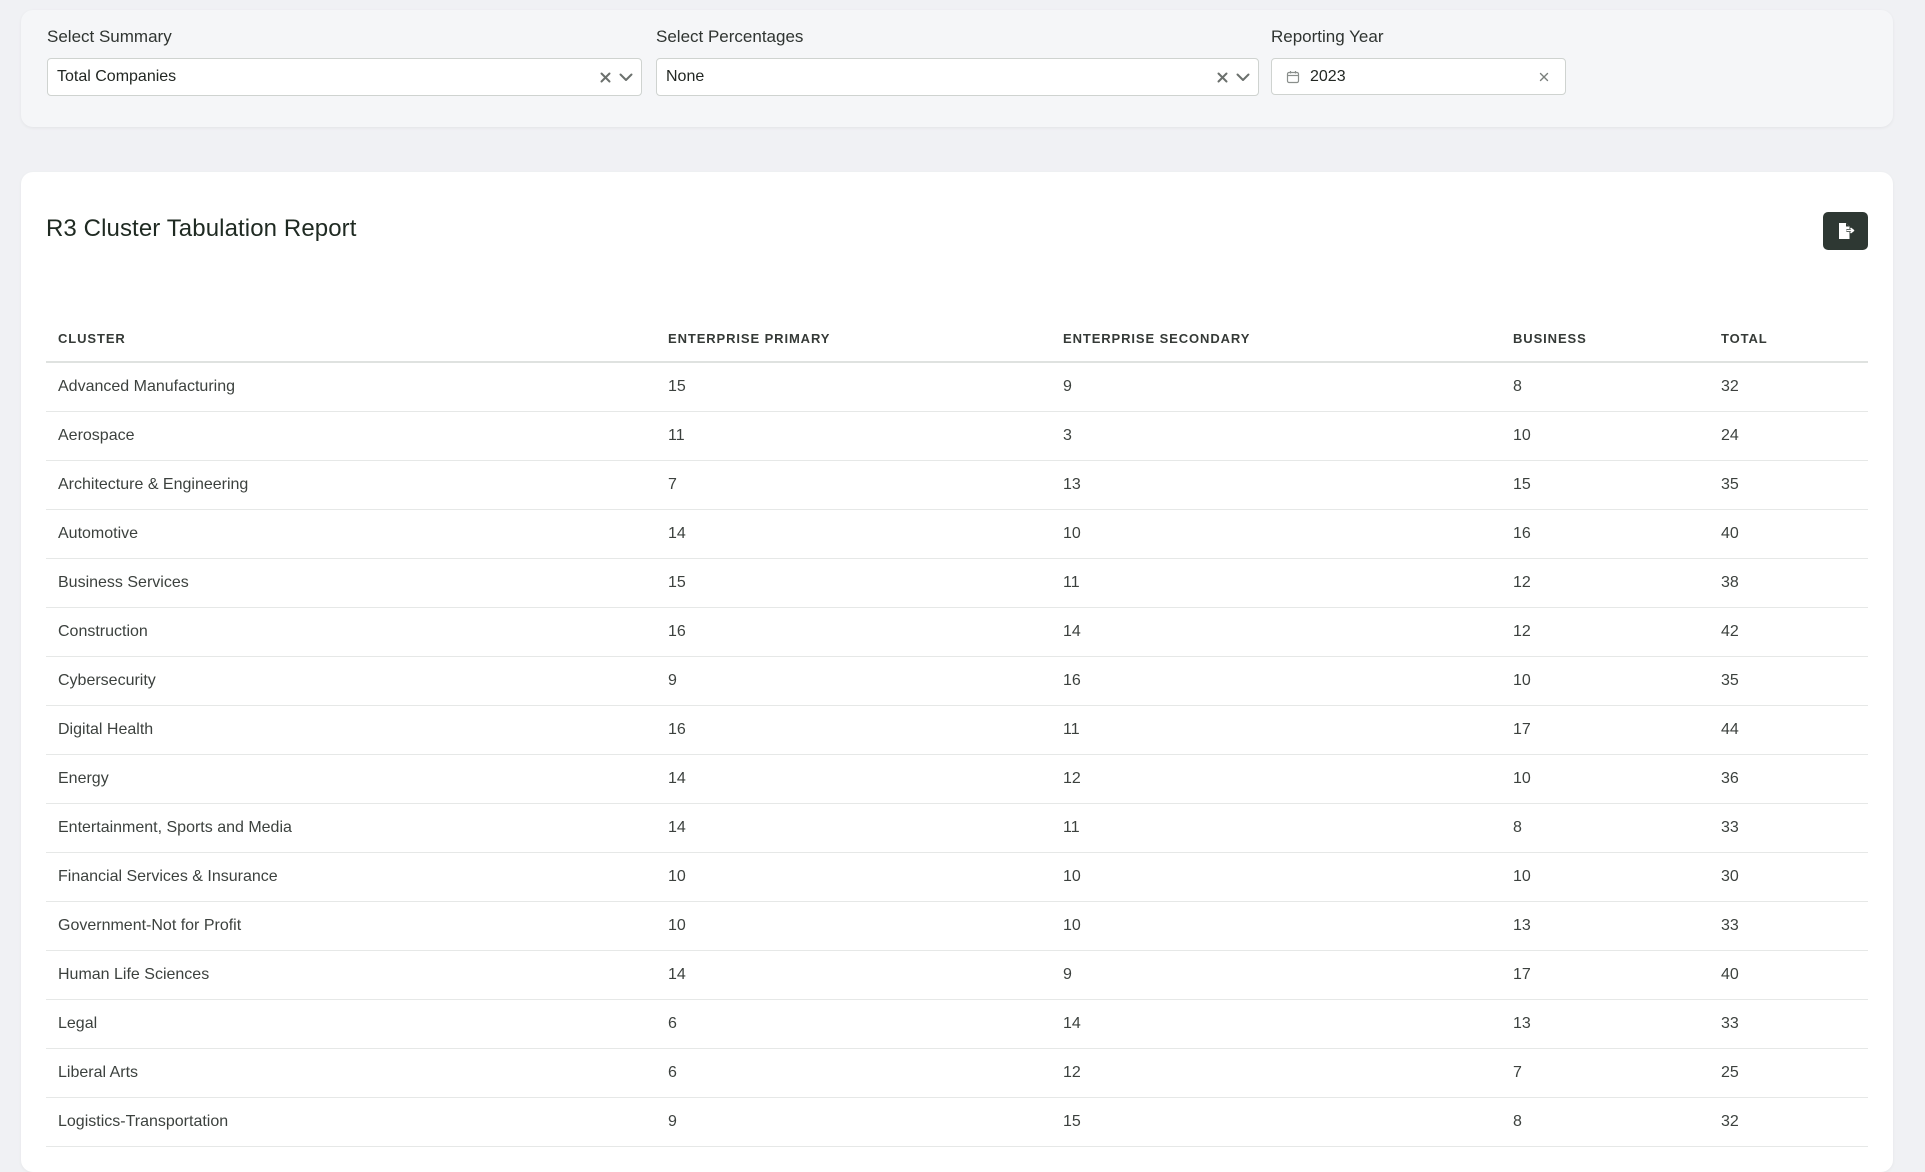 Image resolution: width=1925 pixels, height=1172 pixels. I want to click on table-row: Digital Health 16 11 17 44, so click(957, 730).